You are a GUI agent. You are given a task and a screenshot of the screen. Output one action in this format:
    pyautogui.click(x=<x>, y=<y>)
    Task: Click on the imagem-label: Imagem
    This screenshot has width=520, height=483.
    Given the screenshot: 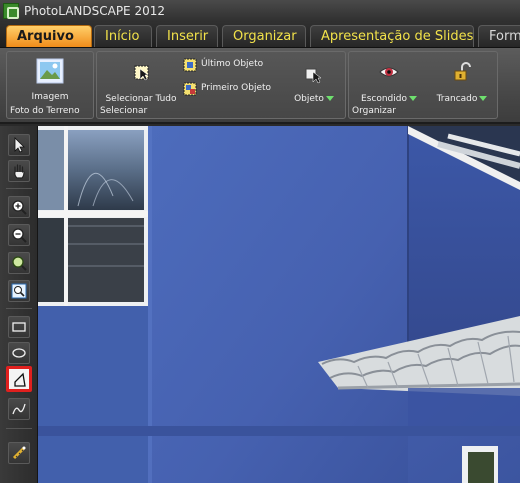 What is the action you would take?
    pyautogui.click(x=50, y=97)
    